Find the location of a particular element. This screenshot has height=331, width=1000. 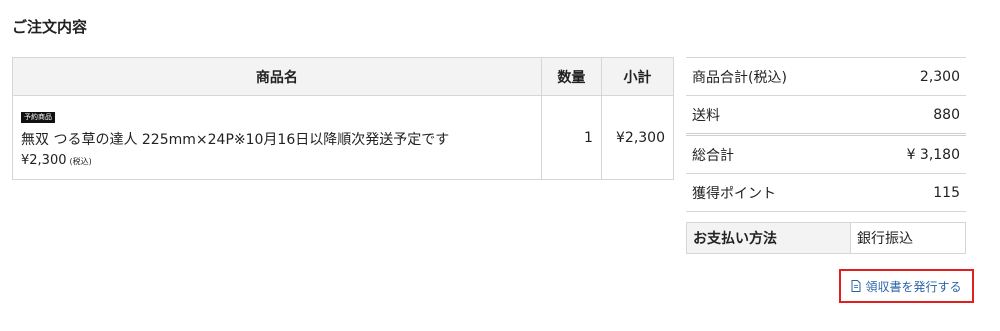

payment-method-table: お支払い方法 銀行振込 is located at coordinates (826, 238).